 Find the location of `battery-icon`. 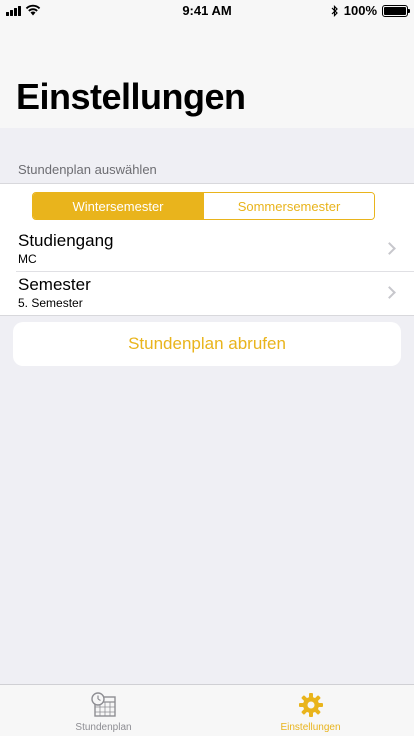

battery-icon is located at coordinates (396, 10).